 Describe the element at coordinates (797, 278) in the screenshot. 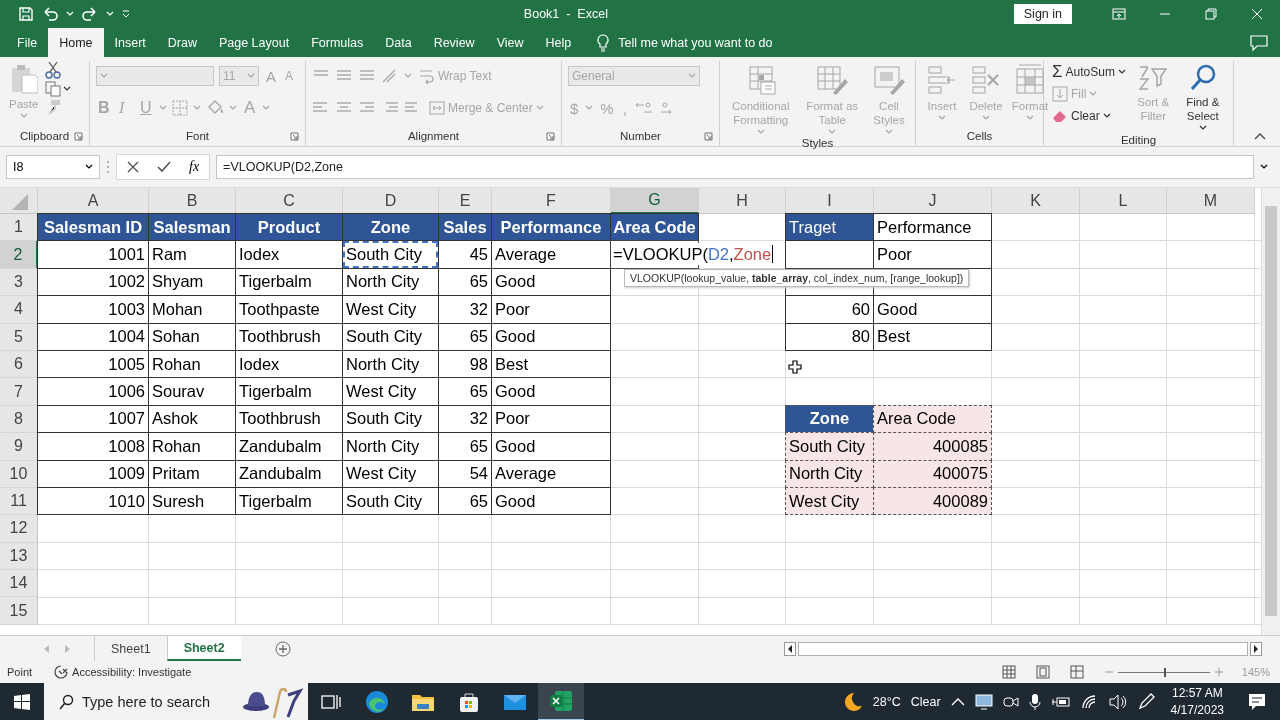

I see `function-tooltip: VLOOKUP(lookup_value, table_array, col_index_num, [range_lookup])` at that location.